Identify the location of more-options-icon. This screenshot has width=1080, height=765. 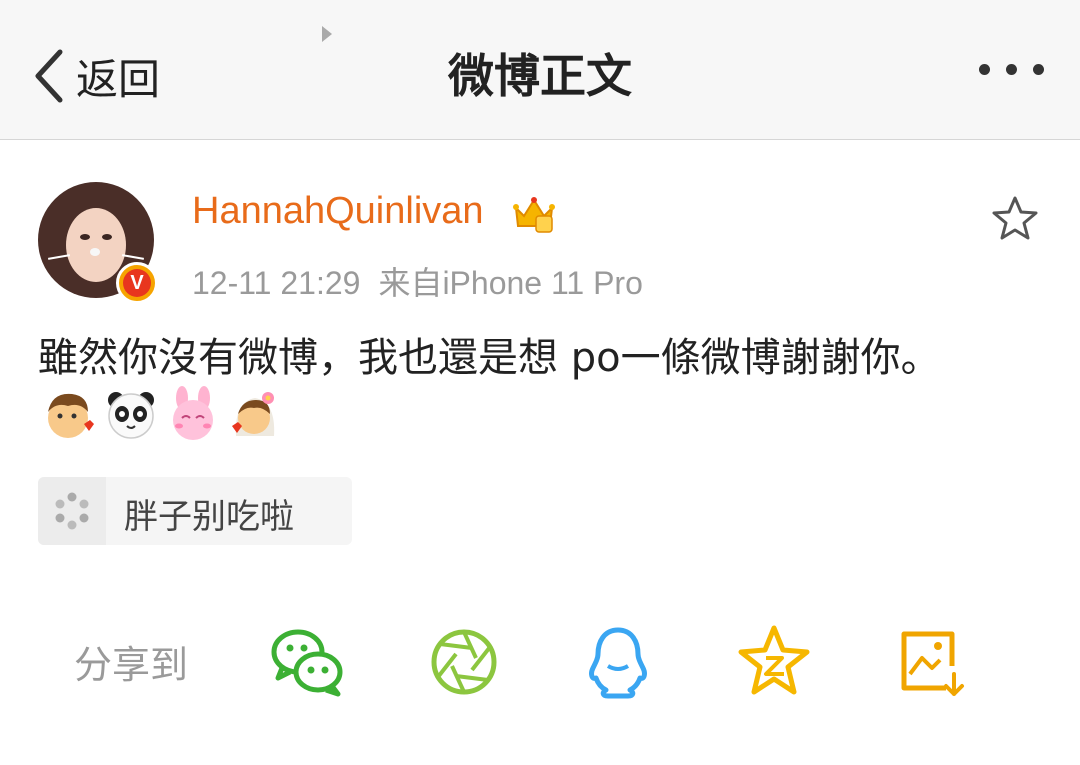
(1011, 69).